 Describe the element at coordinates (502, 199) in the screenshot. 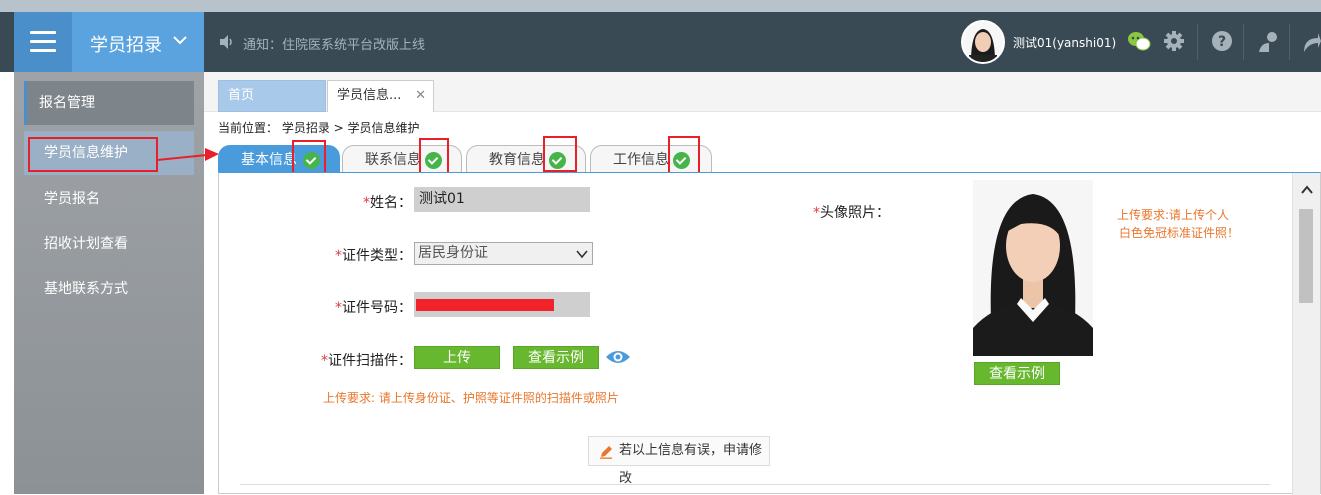

I see `name-field: 测试01` at that location.